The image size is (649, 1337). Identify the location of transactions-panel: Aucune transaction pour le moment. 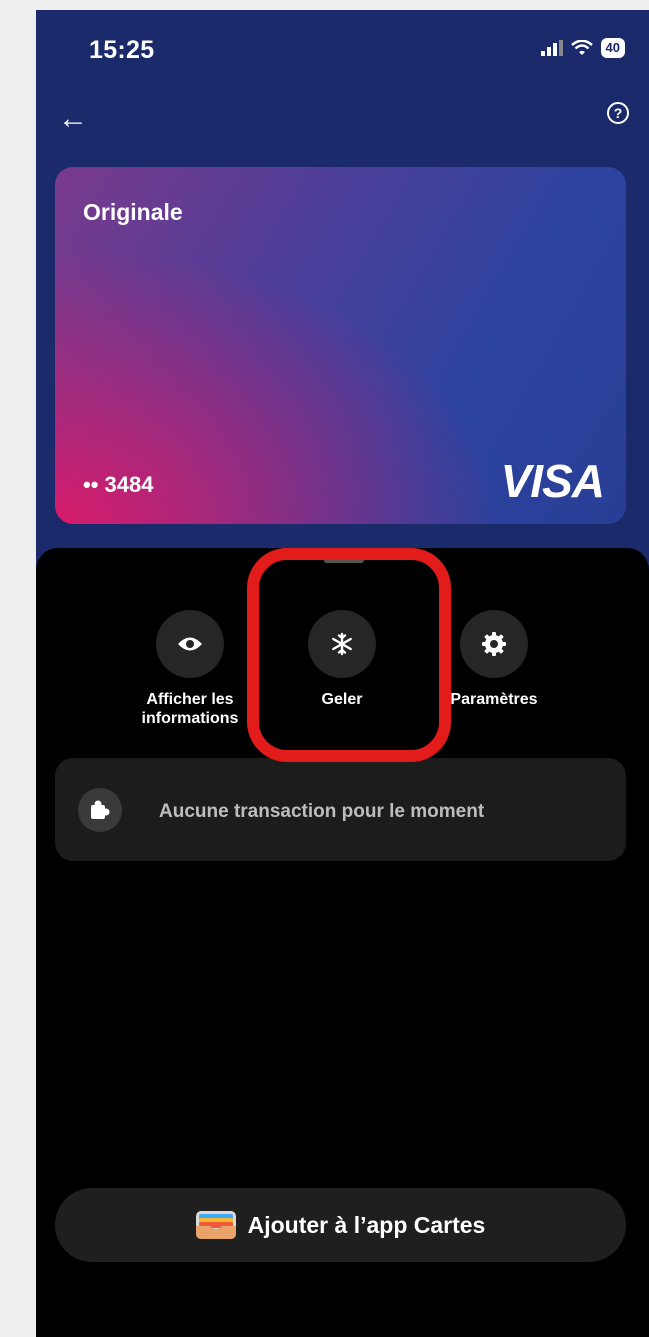
(340, 809).